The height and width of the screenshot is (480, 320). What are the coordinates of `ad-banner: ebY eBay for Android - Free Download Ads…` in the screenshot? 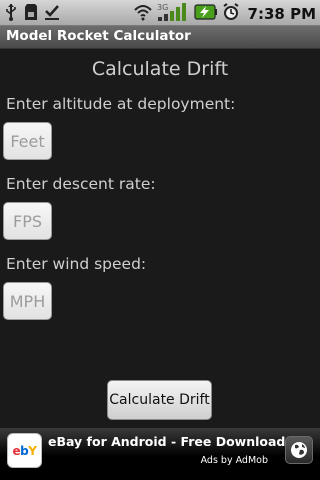 It's located at (160, 454).